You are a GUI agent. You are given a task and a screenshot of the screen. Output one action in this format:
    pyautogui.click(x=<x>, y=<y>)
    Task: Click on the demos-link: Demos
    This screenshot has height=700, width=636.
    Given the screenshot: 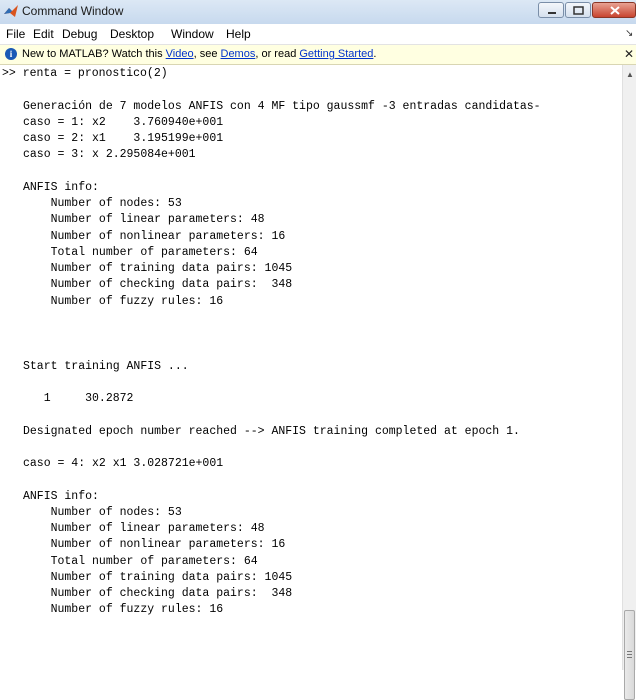 What is the action you would take?
    pyautogui.click(x=238, y=54)
    